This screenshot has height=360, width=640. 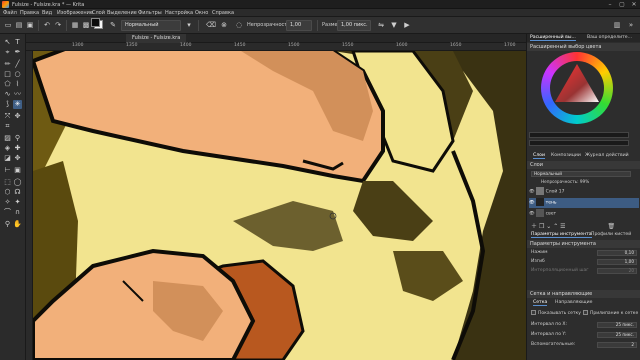 What do you see at coordinates (611, 226) in the screenshot?
I see `delete-layer-icon: 🗑` at bounding box center [611, 226].